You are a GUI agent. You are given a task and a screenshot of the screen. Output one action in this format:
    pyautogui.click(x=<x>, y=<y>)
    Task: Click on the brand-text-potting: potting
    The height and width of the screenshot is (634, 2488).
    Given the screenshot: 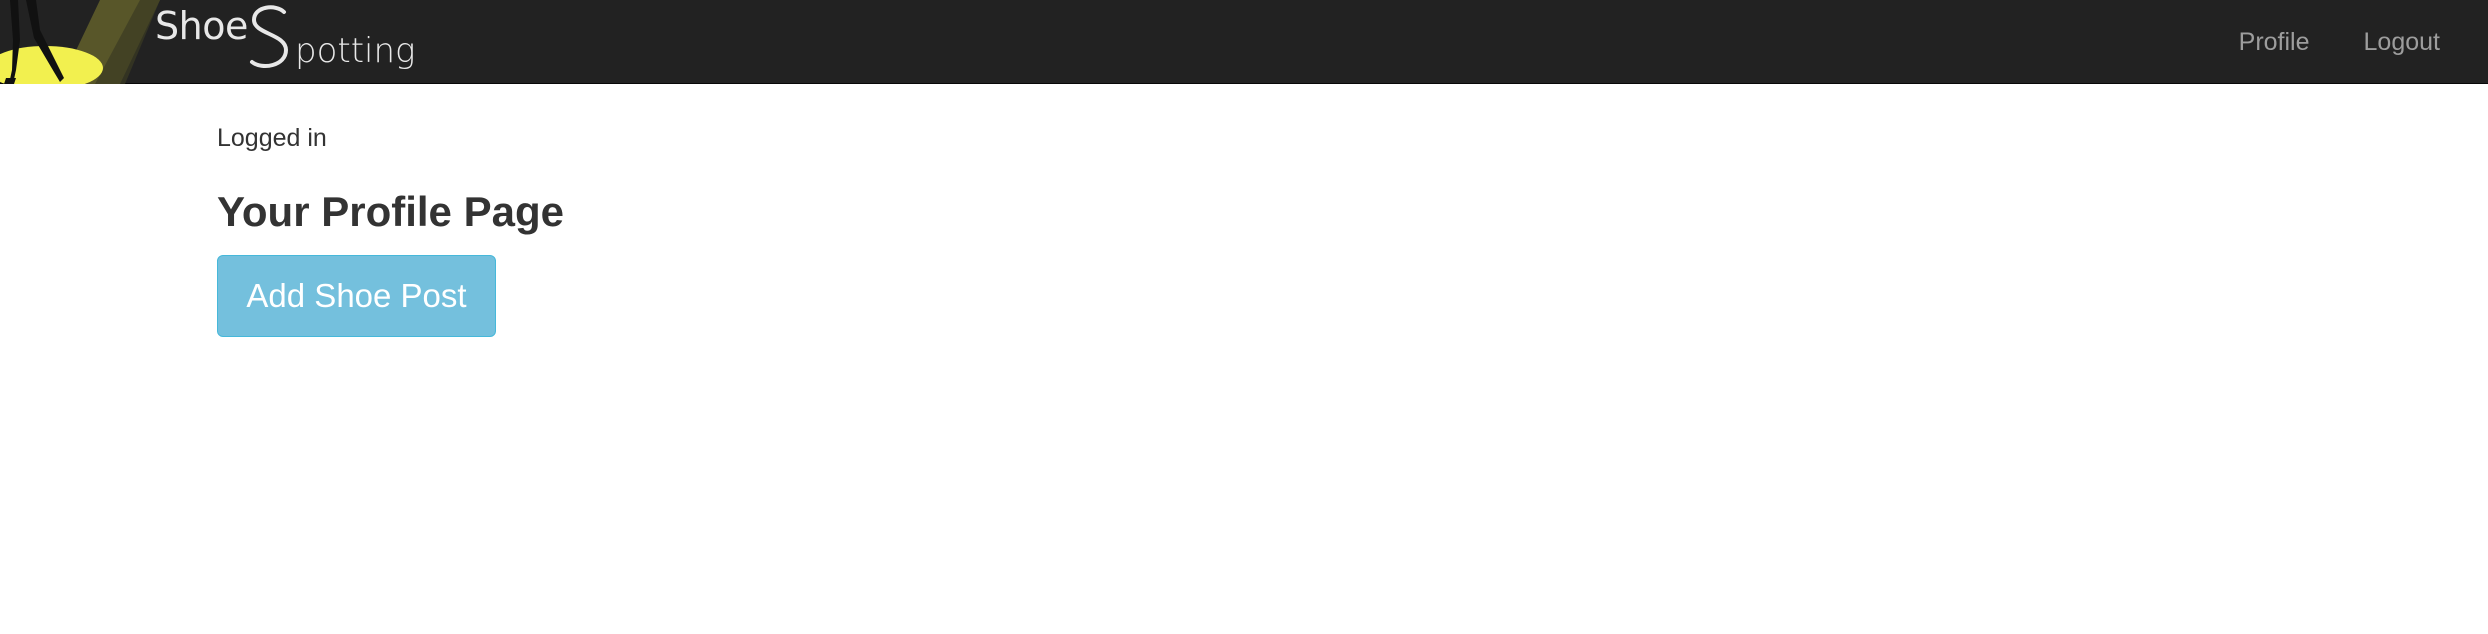 What is the action you would take?
    pyautogui.click(x=355, y=51)
    